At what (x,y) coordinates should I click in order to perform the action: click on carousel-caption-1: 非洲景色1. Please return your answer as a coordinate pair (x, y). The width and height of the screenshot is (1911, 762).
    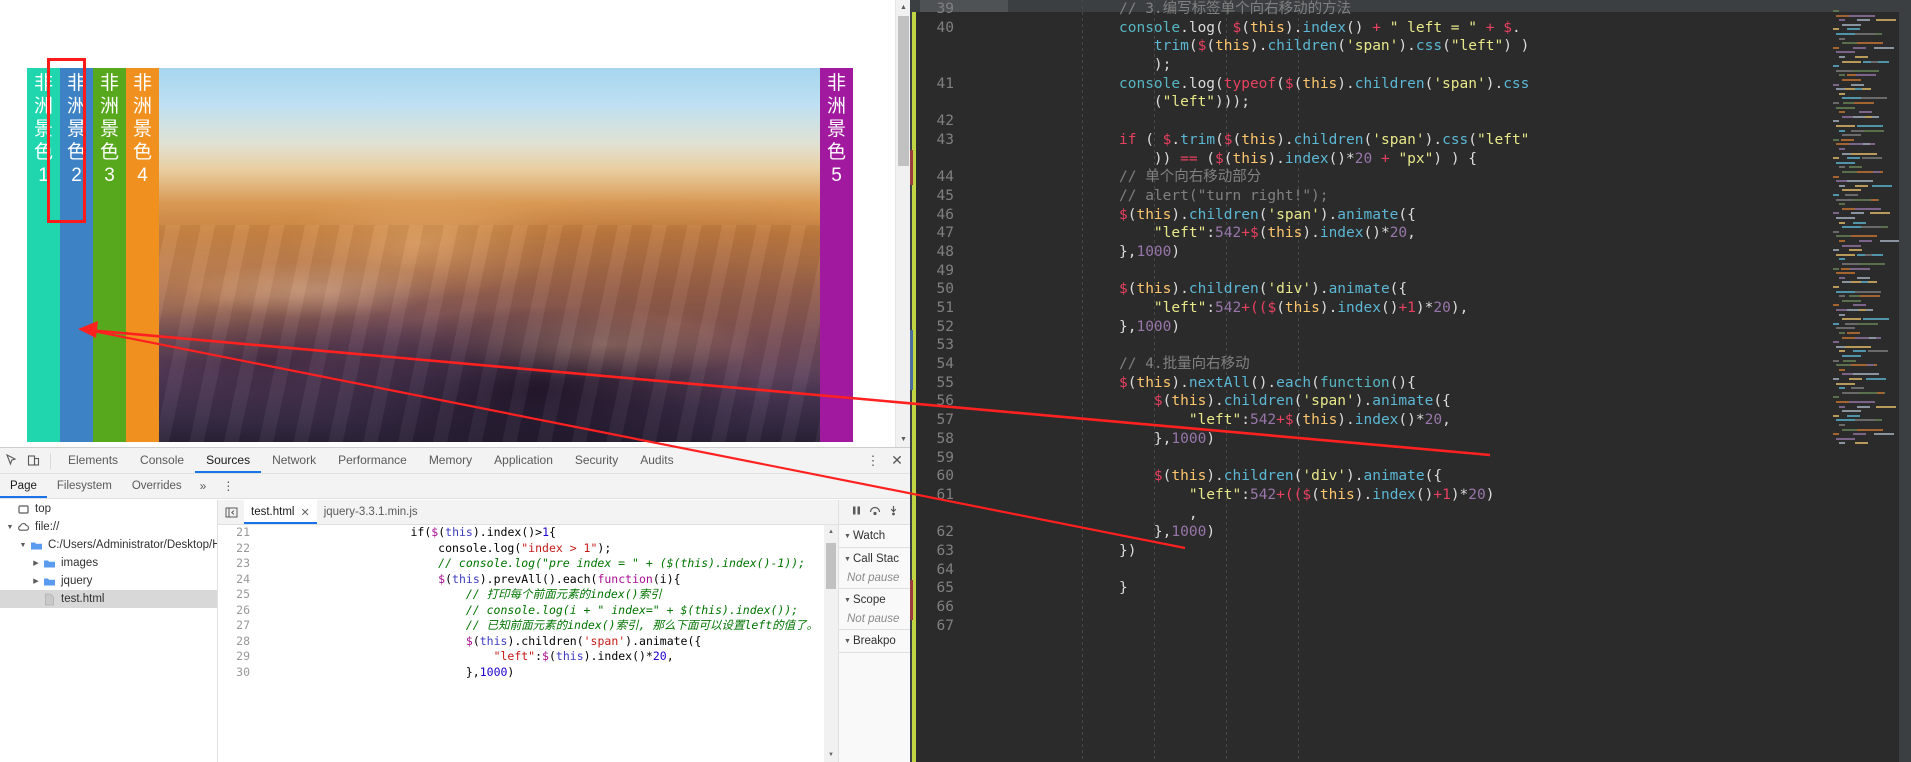
    Looking at the image, I should click on (43, 255).